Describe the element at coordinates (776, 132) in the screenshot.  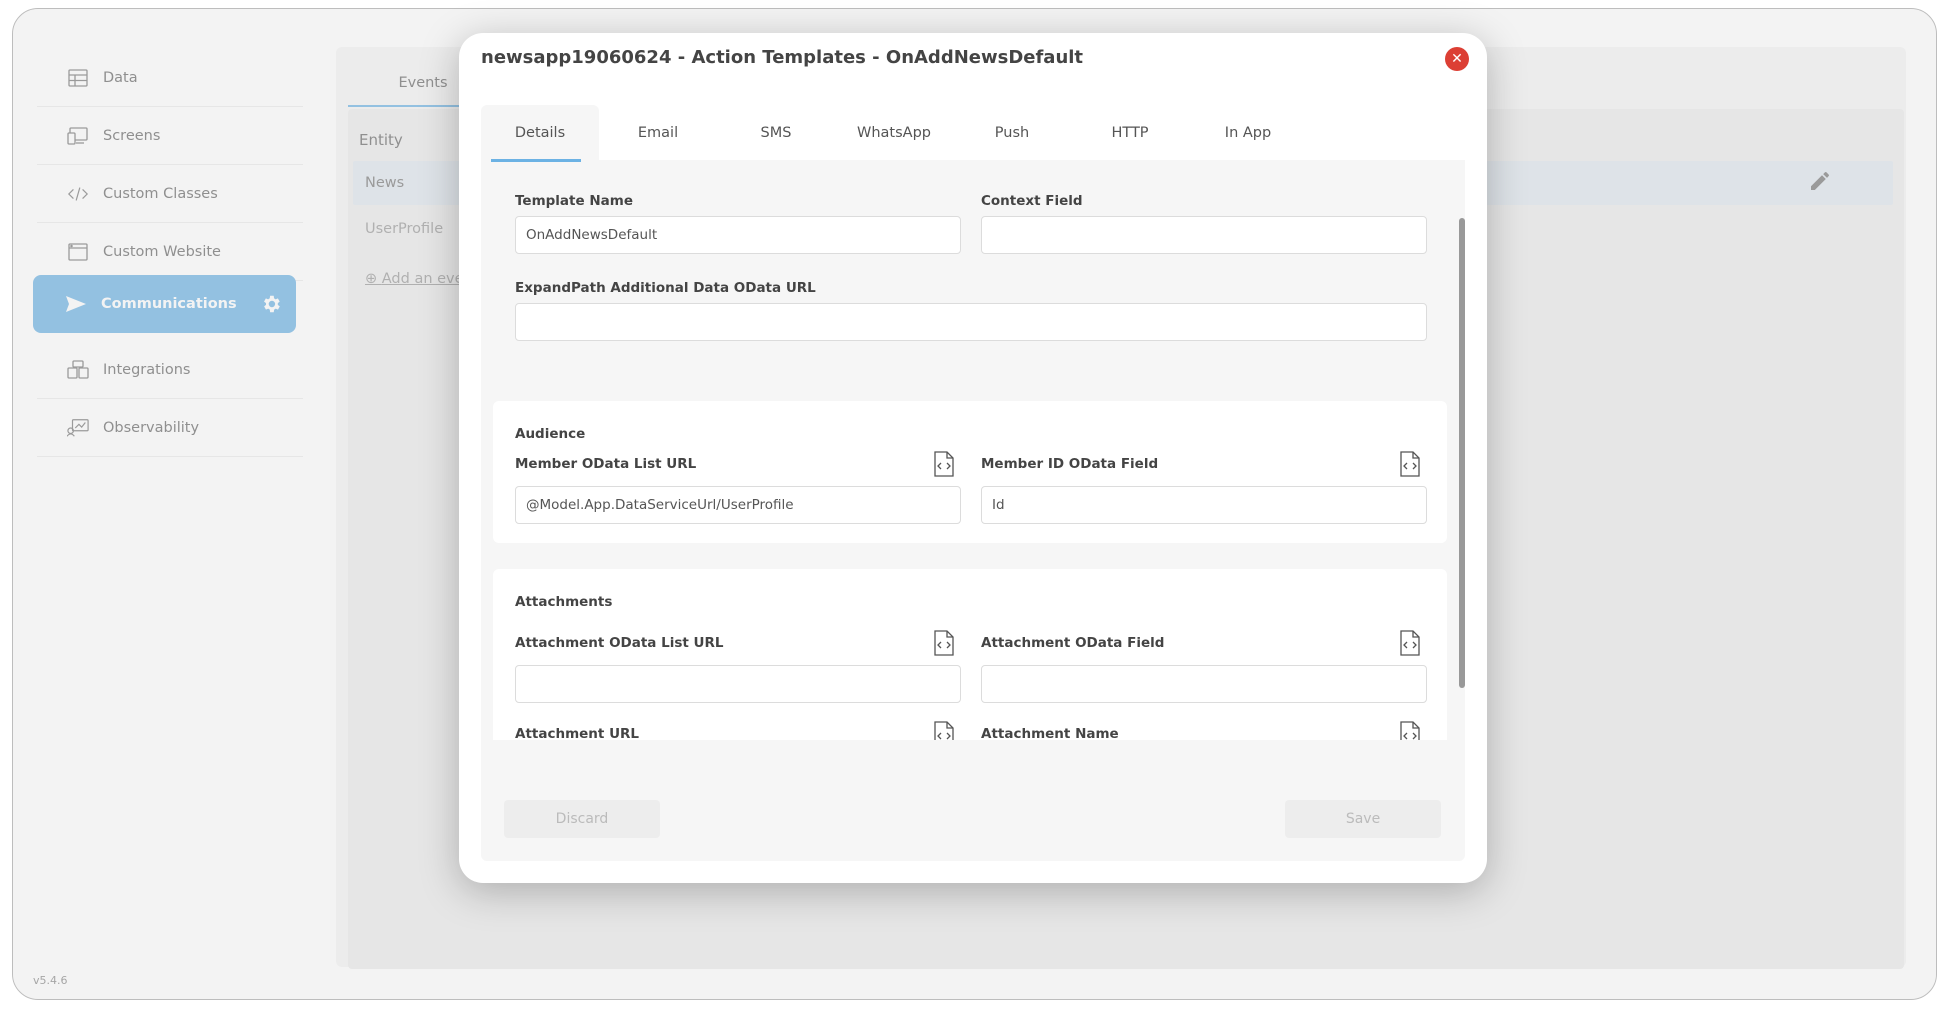
I see `tab-sms: SMS` at that location.